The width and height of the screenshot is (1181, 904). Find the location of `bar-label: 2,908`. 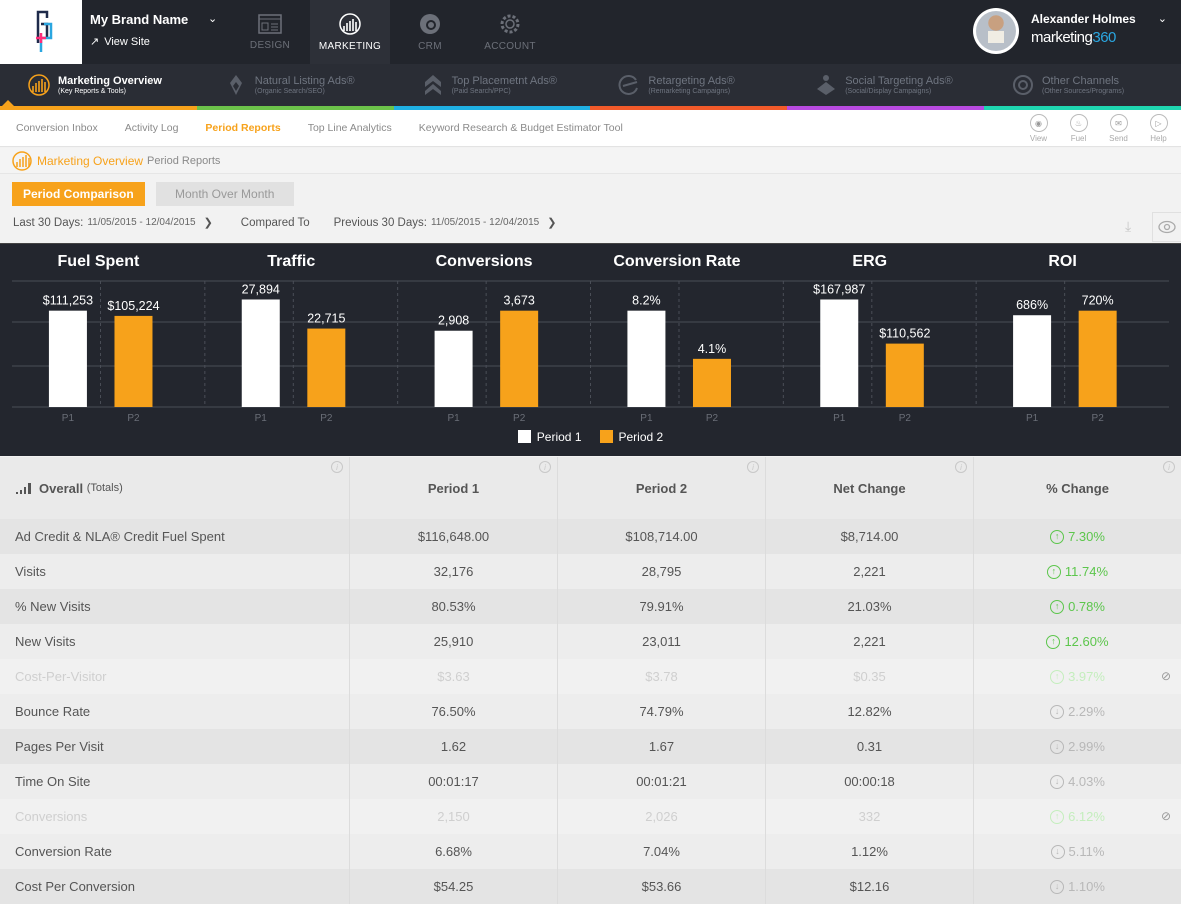

bar-label: 2,908 is located at coordinates (453, 321).